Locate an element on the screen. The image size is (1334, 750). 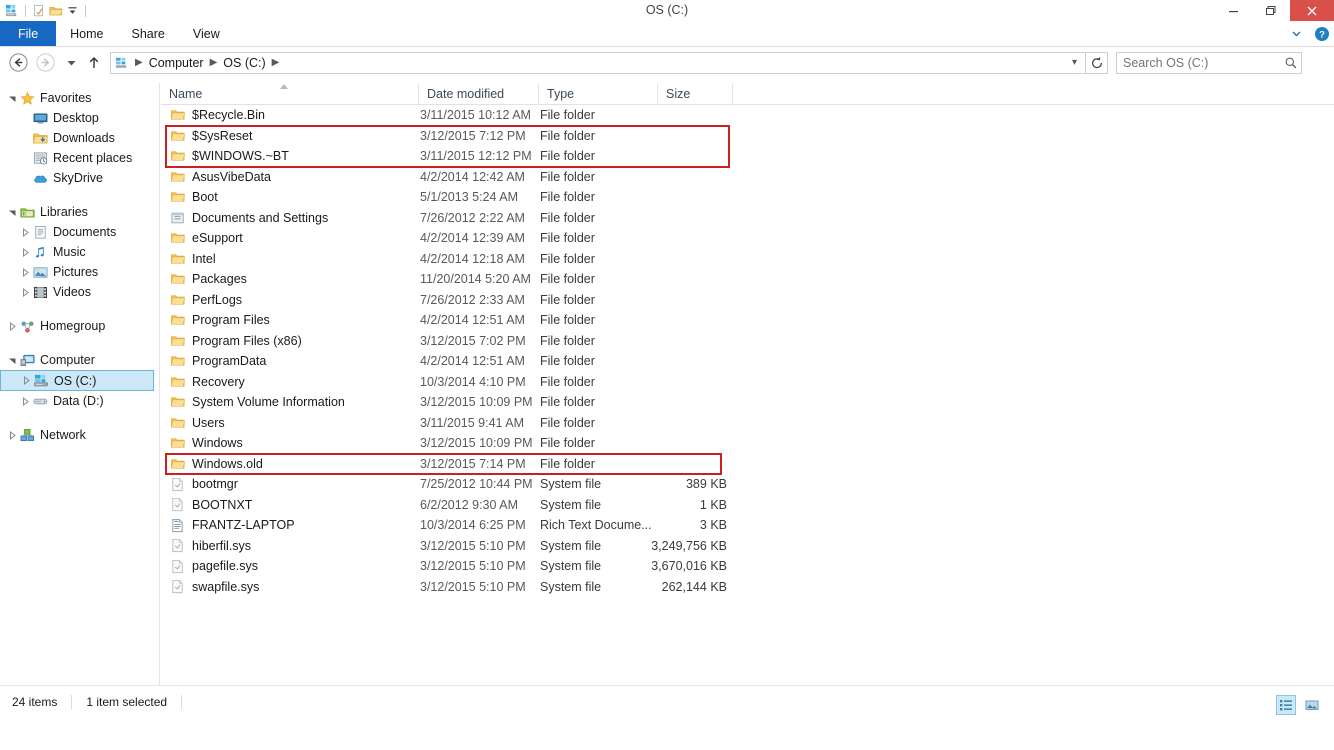
table-row: $SysReset 3/12/2015 7:12 PM File folder is located at coordinates (747, 136).